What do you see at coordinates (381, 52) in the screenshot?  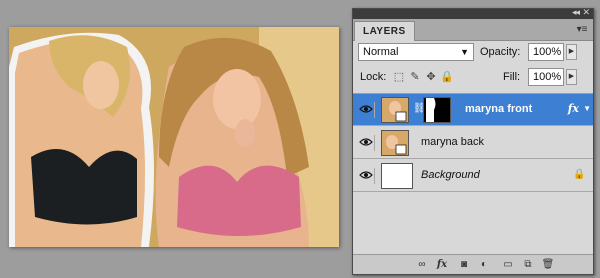 I see `blend-mode-value: Normal` at bounding box center [381, 52].